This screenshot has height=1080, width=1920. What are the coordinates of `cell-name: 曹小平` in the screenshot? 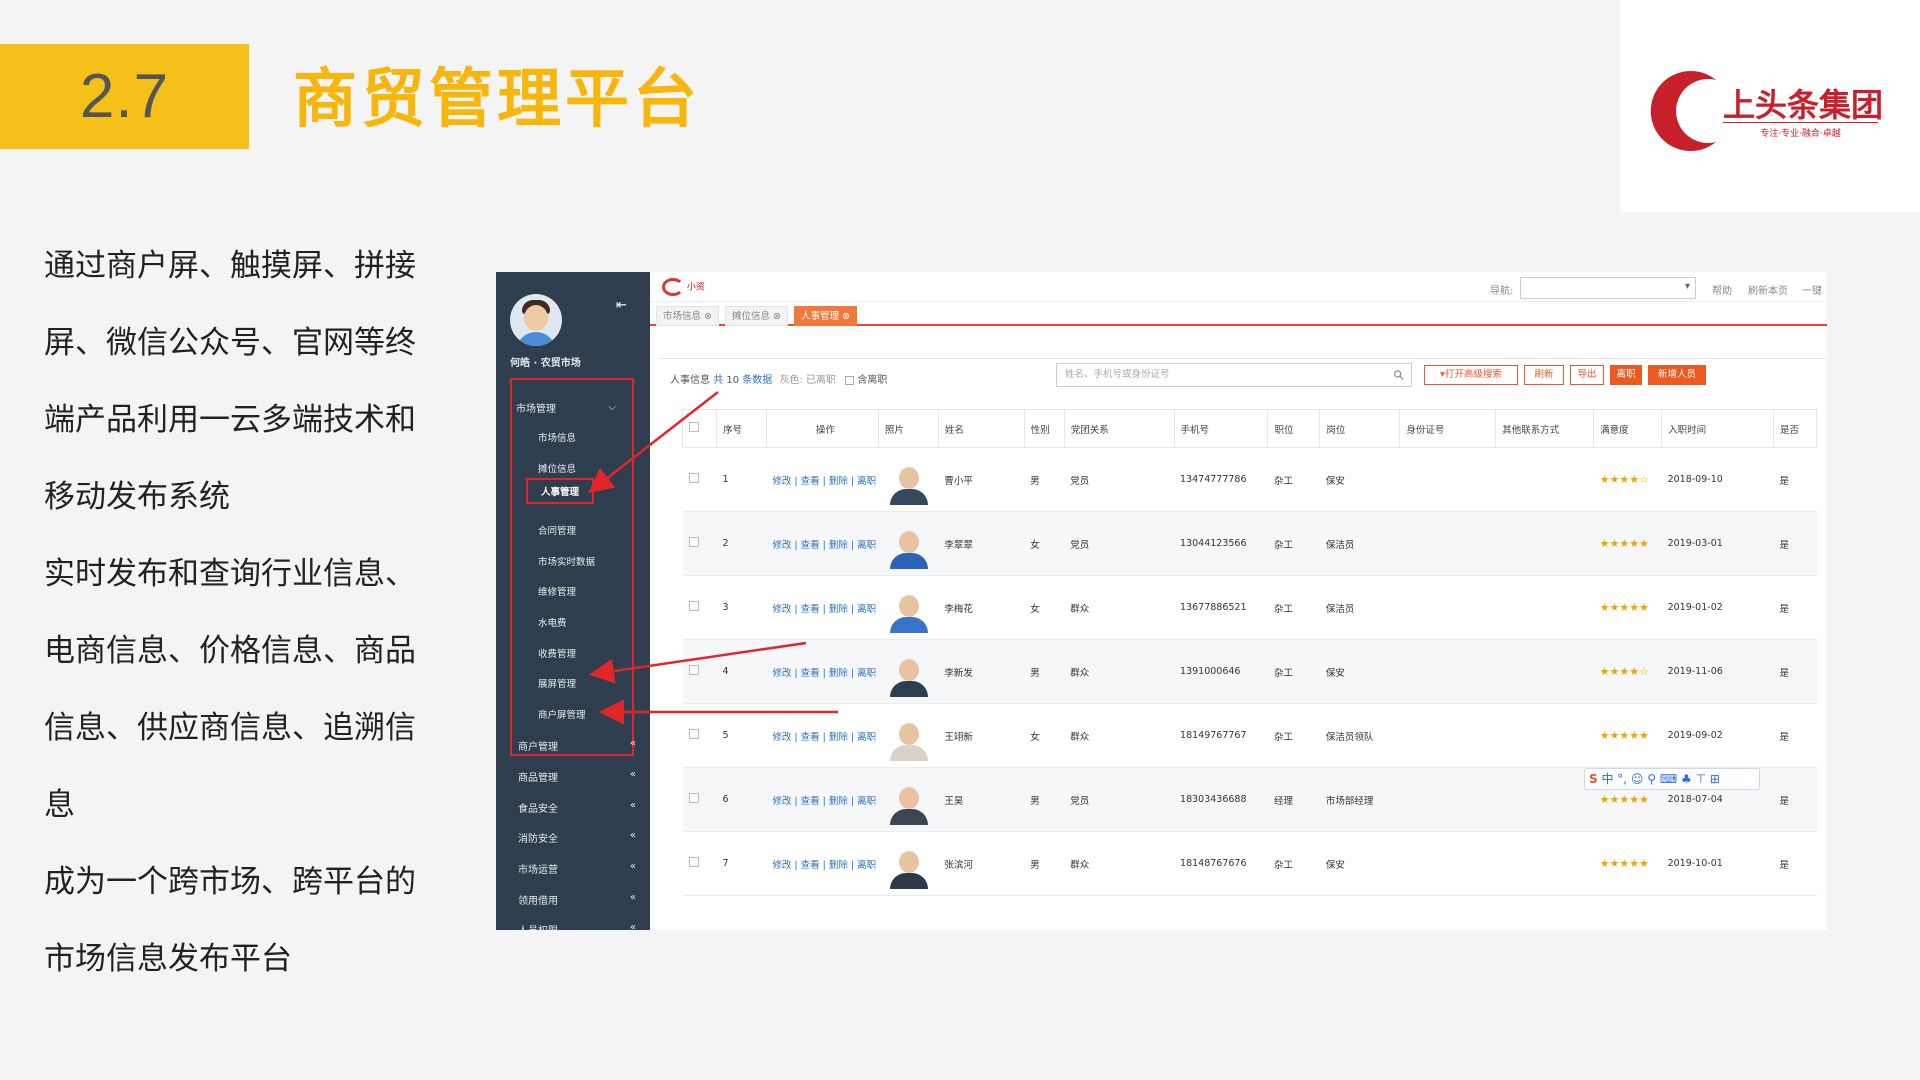 It's located at (981, 479).